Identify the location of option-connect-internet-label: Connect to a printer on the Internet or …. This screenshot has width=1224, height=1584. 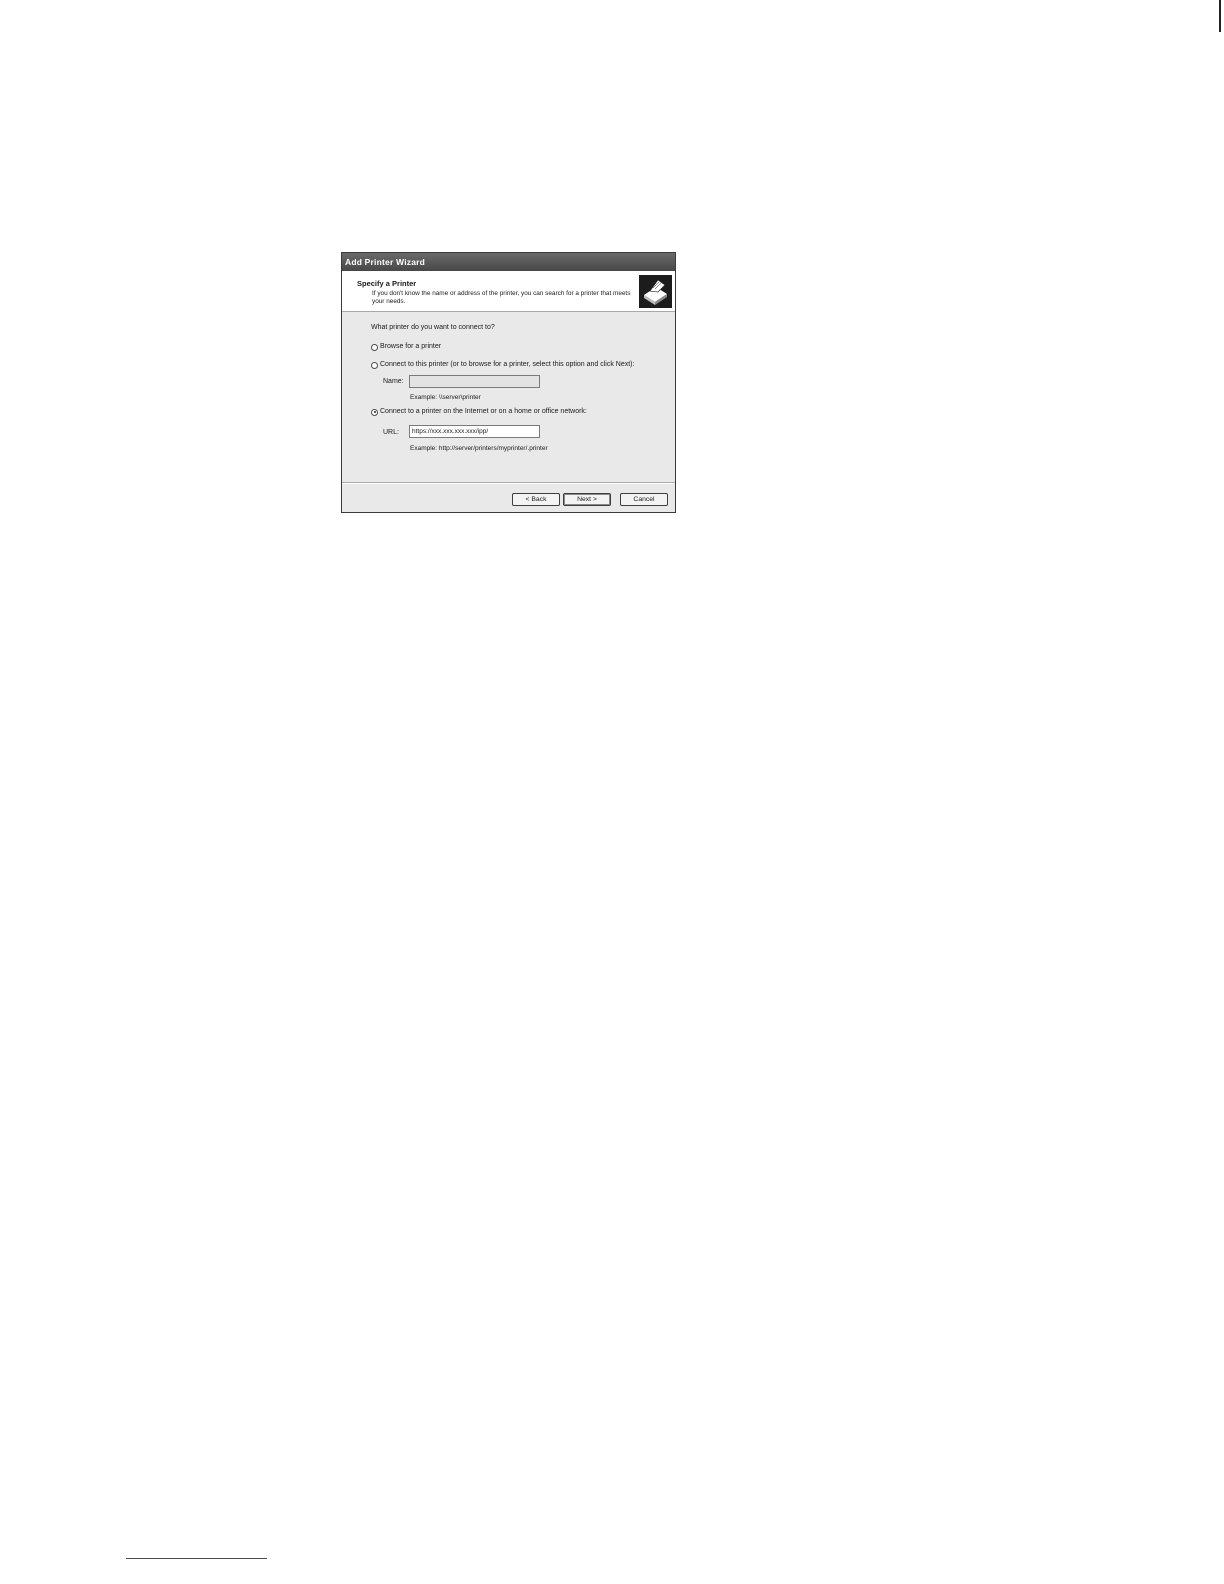
(483, 411).